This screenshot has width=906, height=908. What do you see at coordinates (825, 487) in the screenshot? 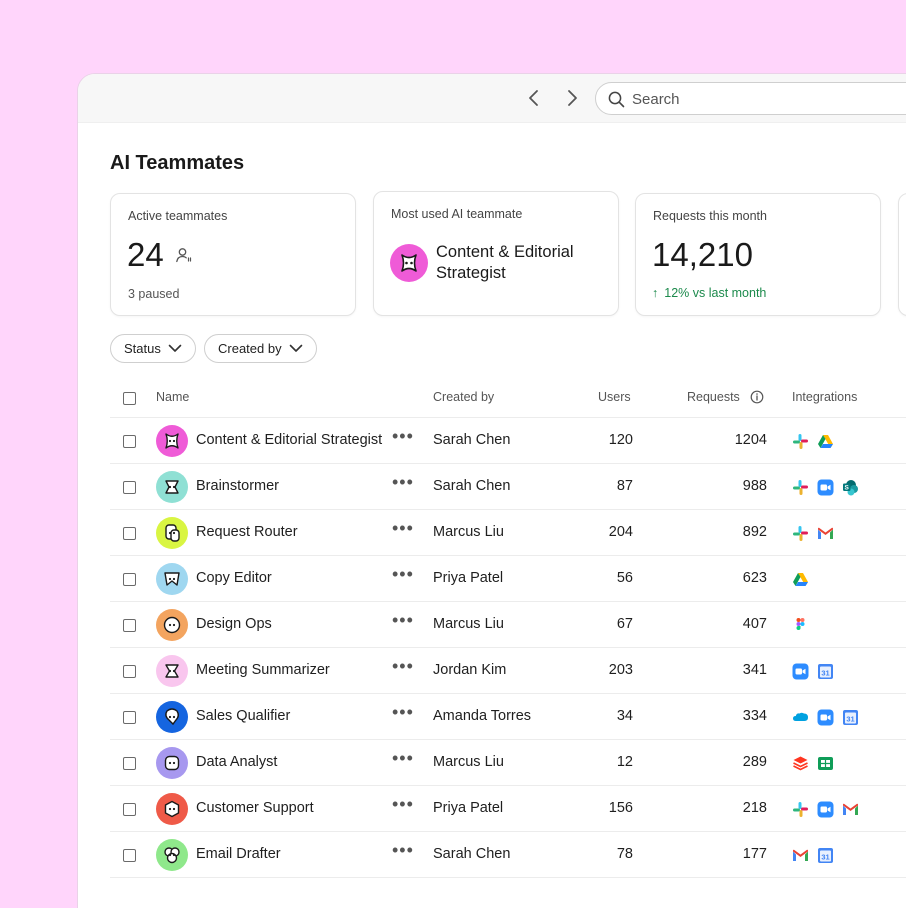
I see `integrations-list: S` at bounding box center [825, 487].